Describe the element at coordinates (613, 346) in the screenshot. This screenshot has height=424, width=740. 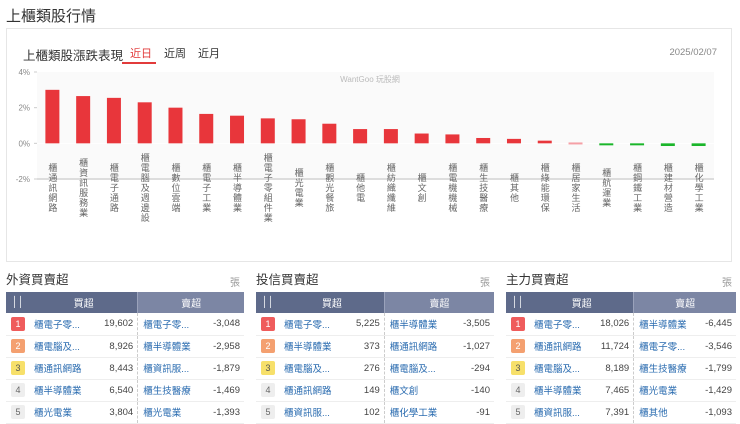
I see `buy-value: 11,724` at that location.